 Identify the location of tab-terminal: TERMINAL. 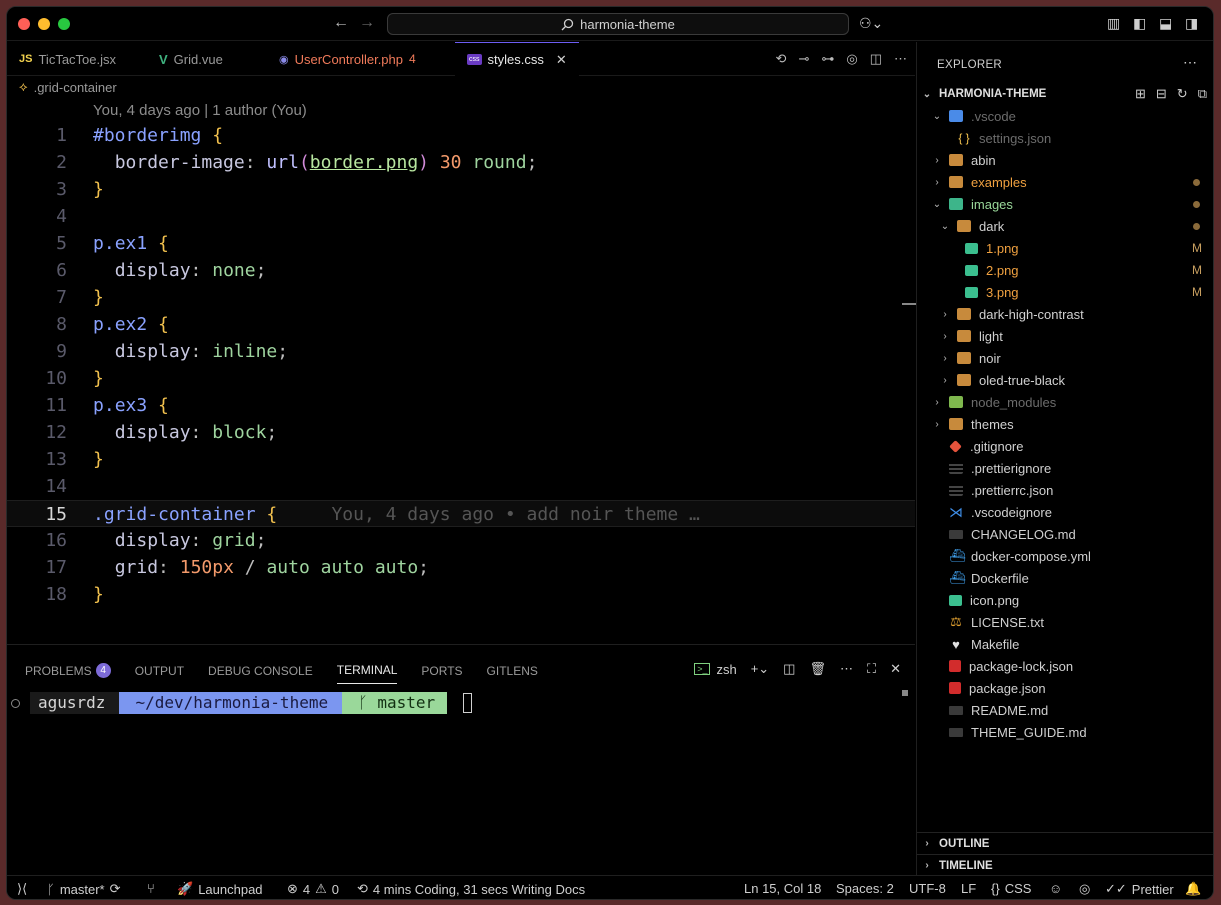
(367, 673).